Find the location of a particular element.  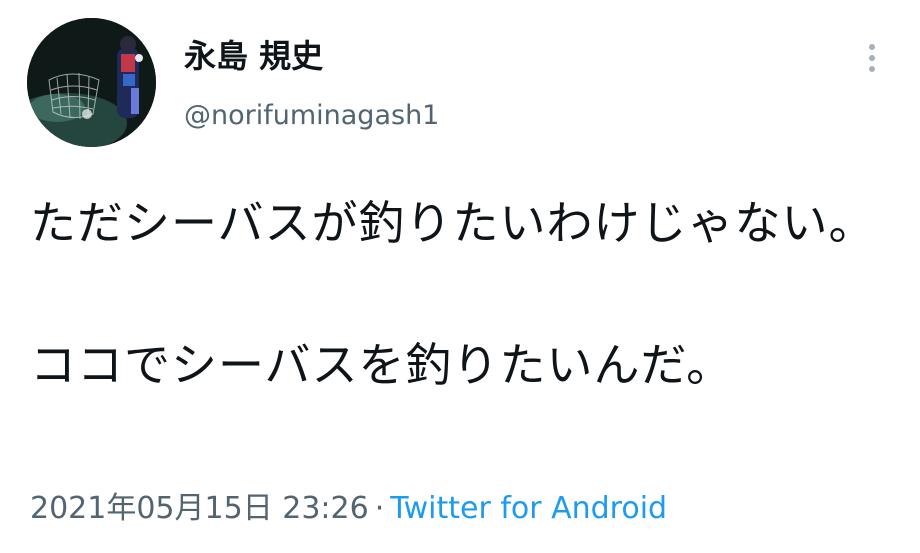

avatar is located at coordinates (91, 82).